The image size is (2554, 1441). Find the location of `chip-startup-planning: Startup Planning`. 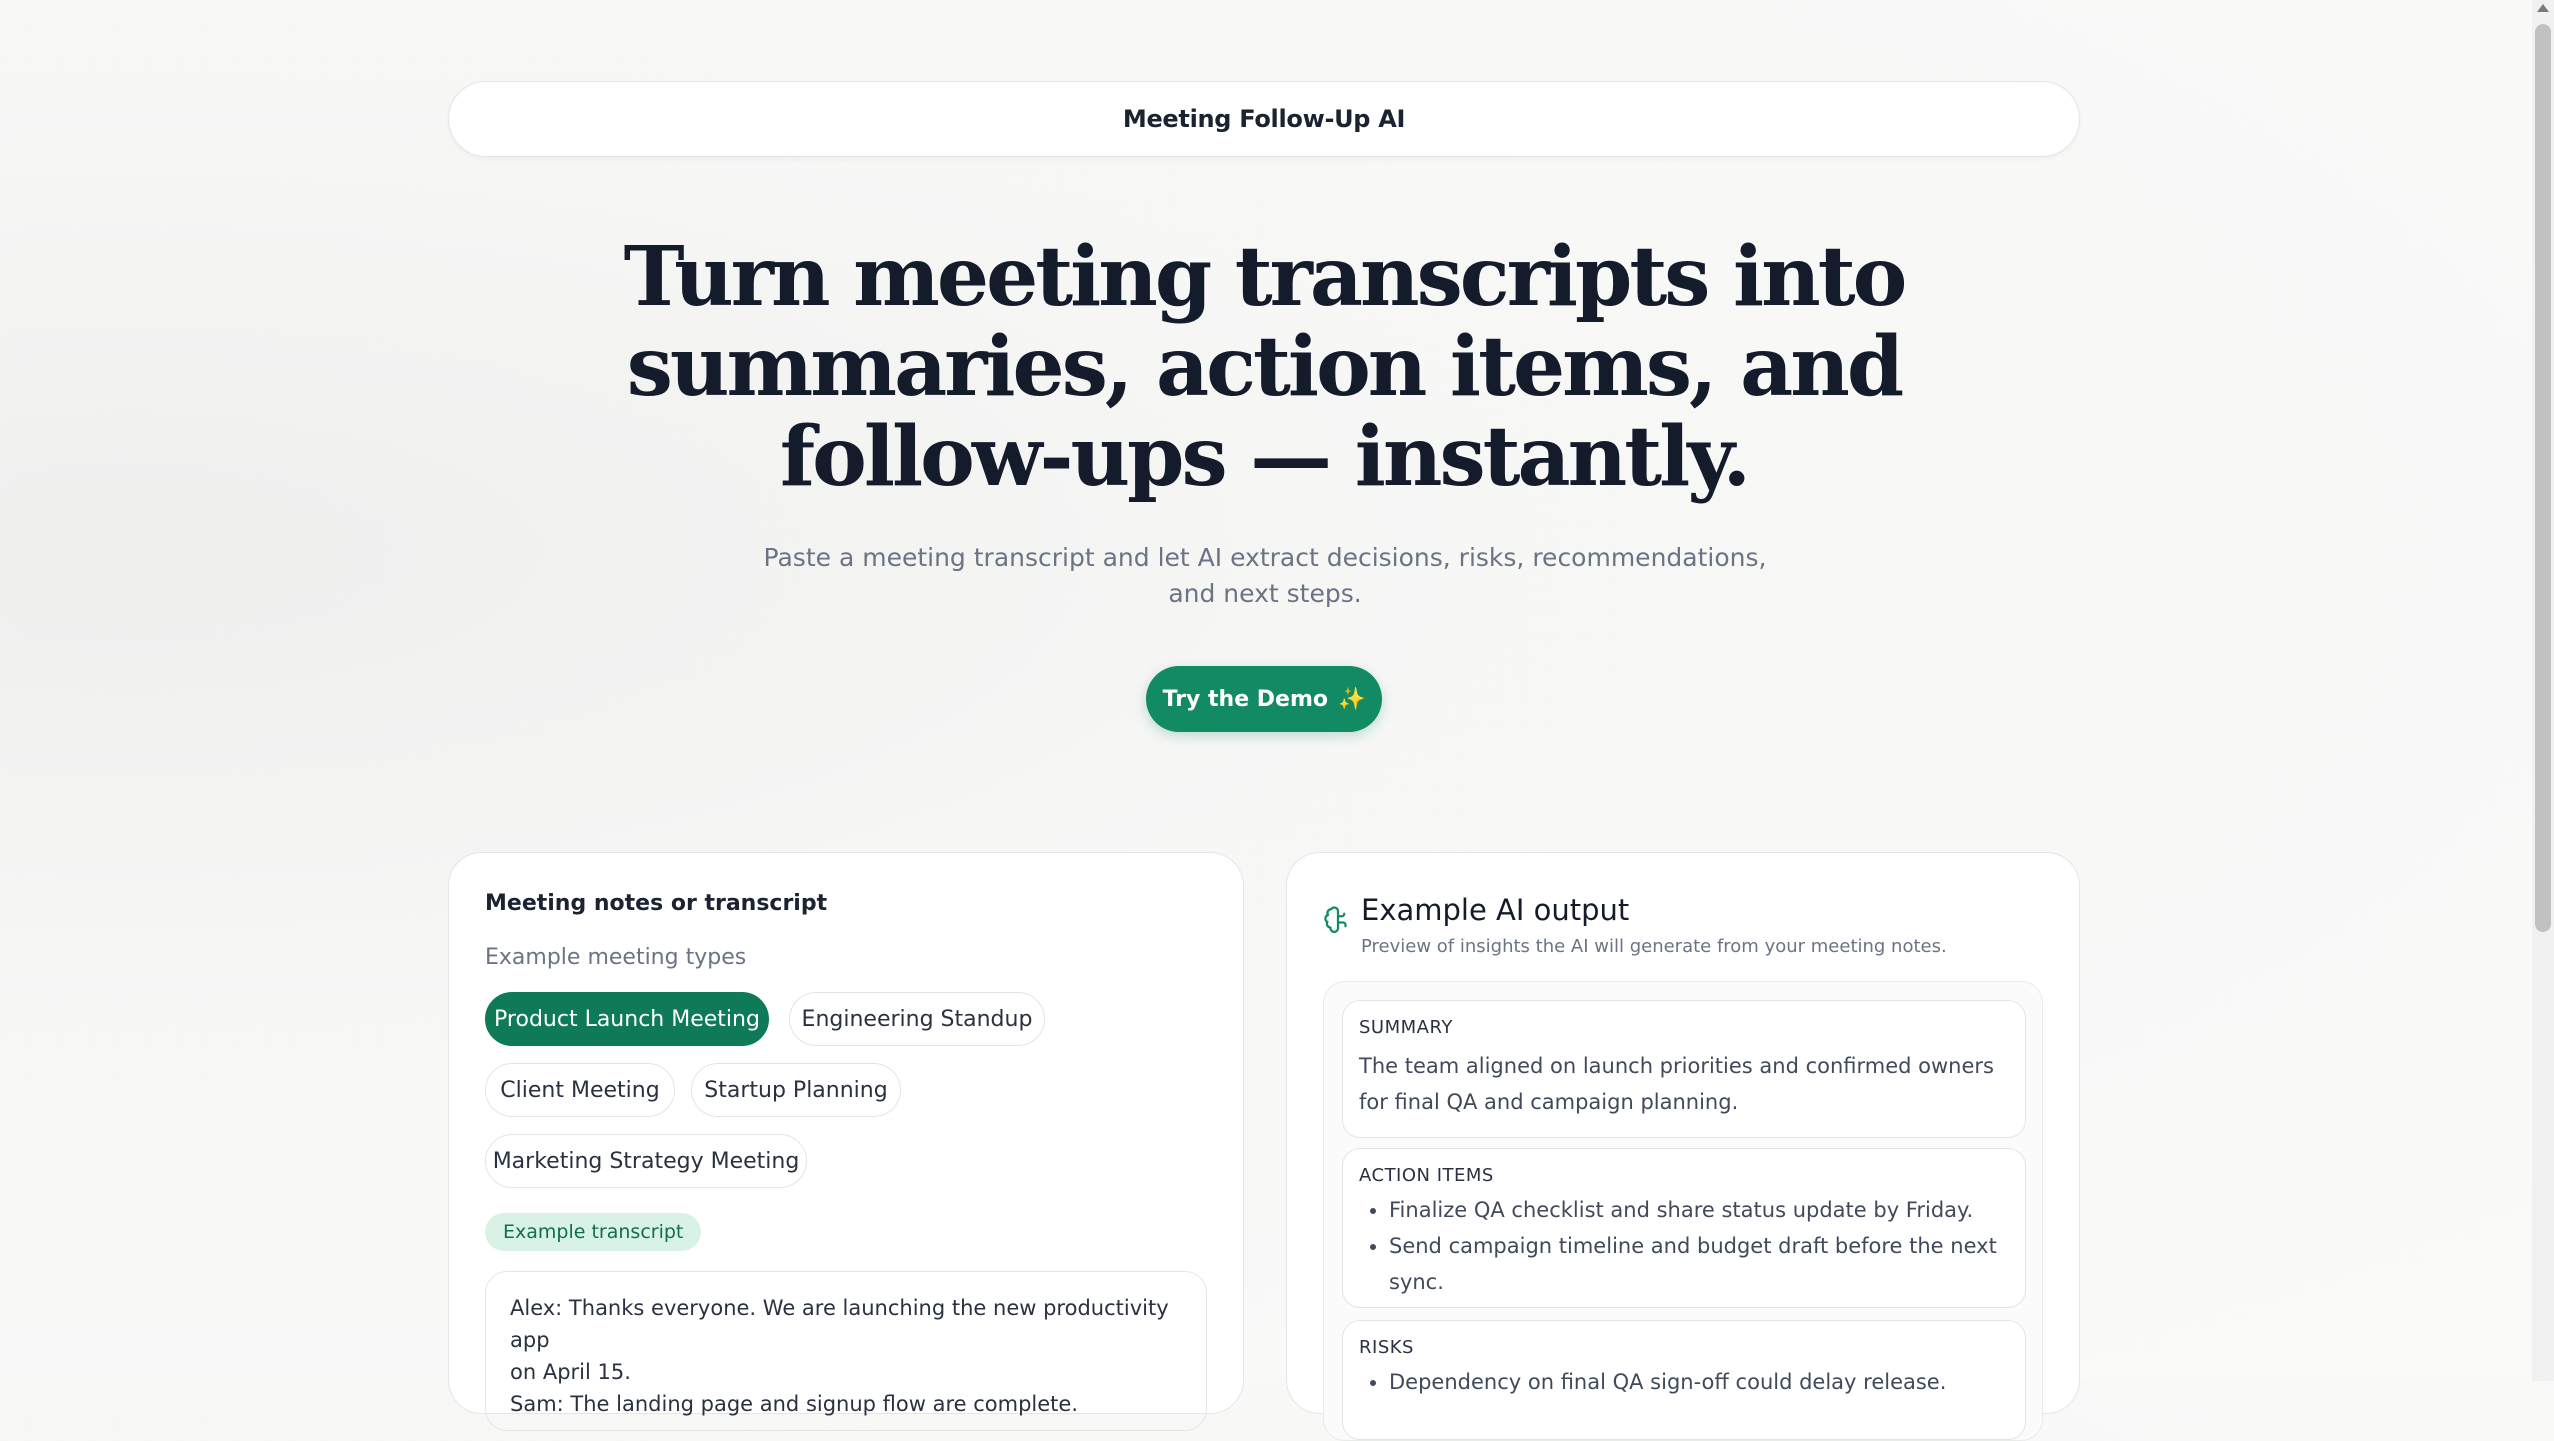

chip-startup-planning: Startup Planning is located at coordinates (796, 1090).